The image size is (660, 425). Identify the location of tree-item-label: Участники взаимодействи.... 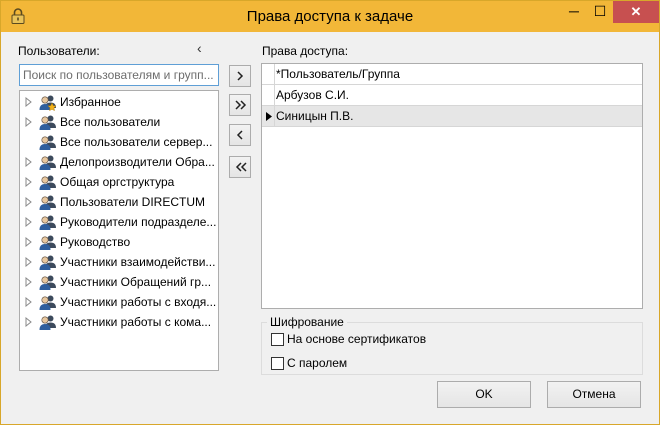
(138, 262).